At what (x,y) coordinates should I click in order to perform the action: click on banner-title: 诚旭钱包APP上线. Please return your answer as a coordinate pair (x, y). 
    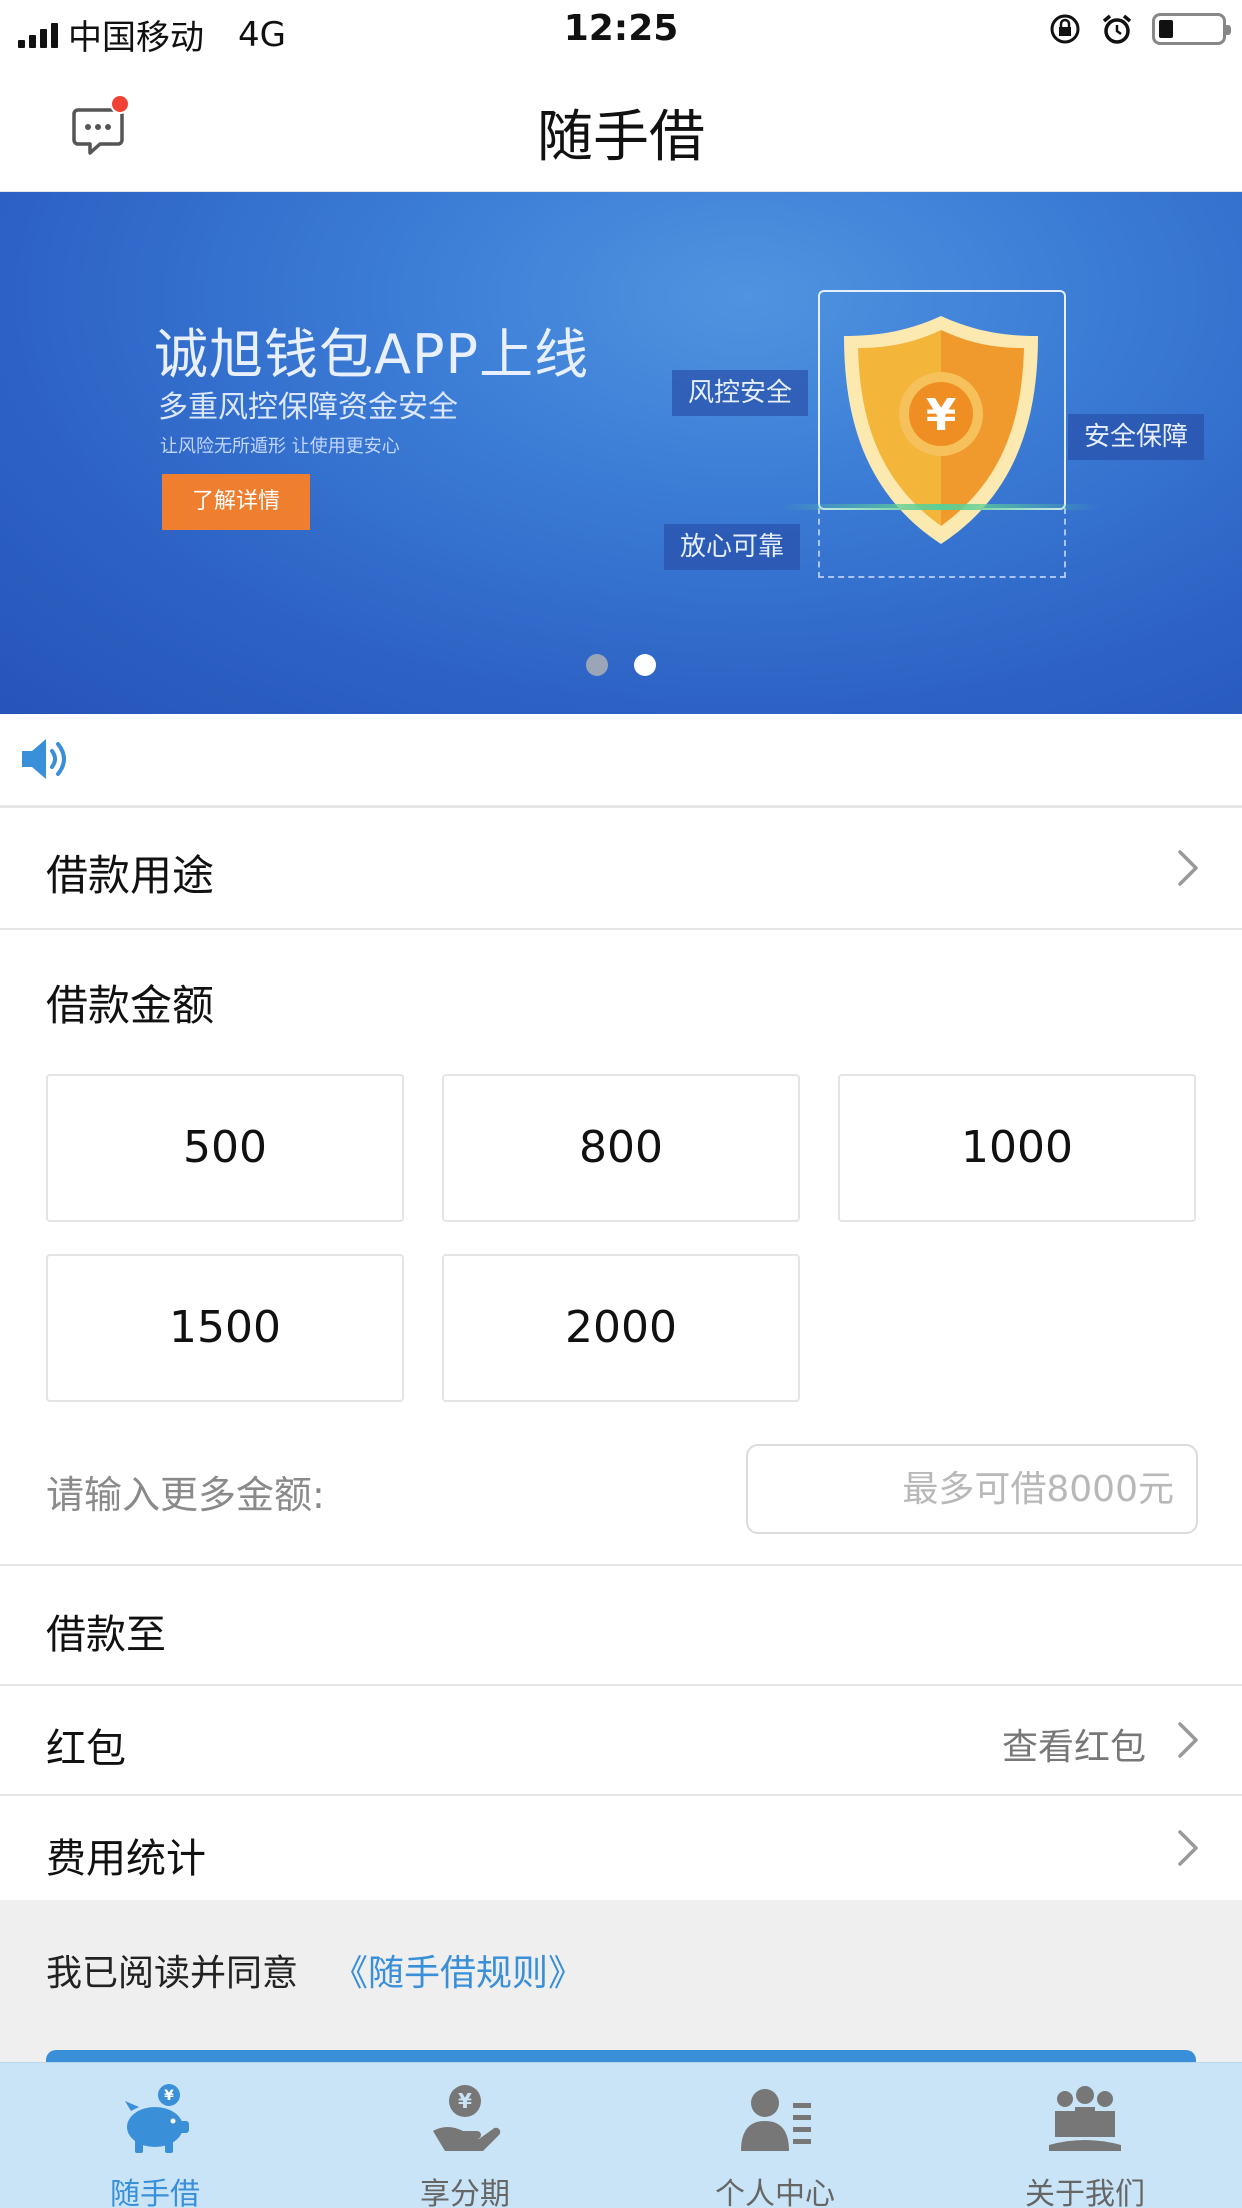
    Looking at the image, I should click on (372, 354).